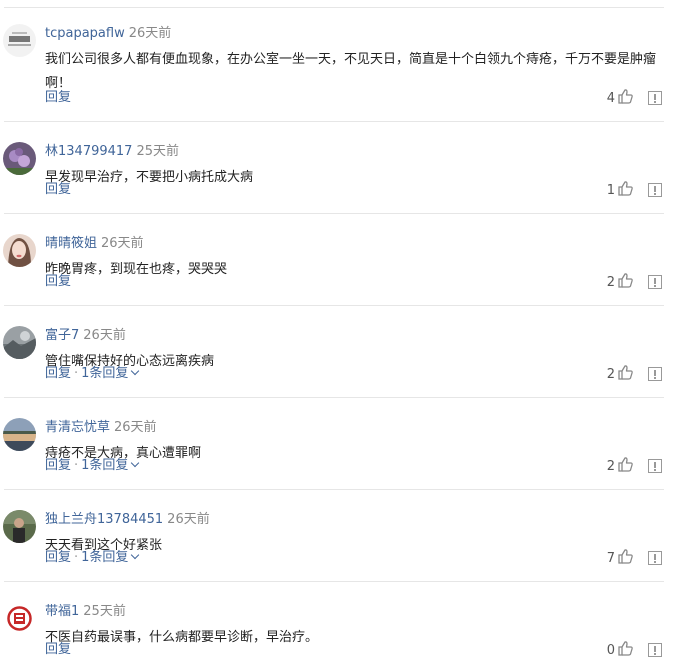 The image size is (682, 671). I want to click on comment-header: 带福1 25天前, so click(85, 612).